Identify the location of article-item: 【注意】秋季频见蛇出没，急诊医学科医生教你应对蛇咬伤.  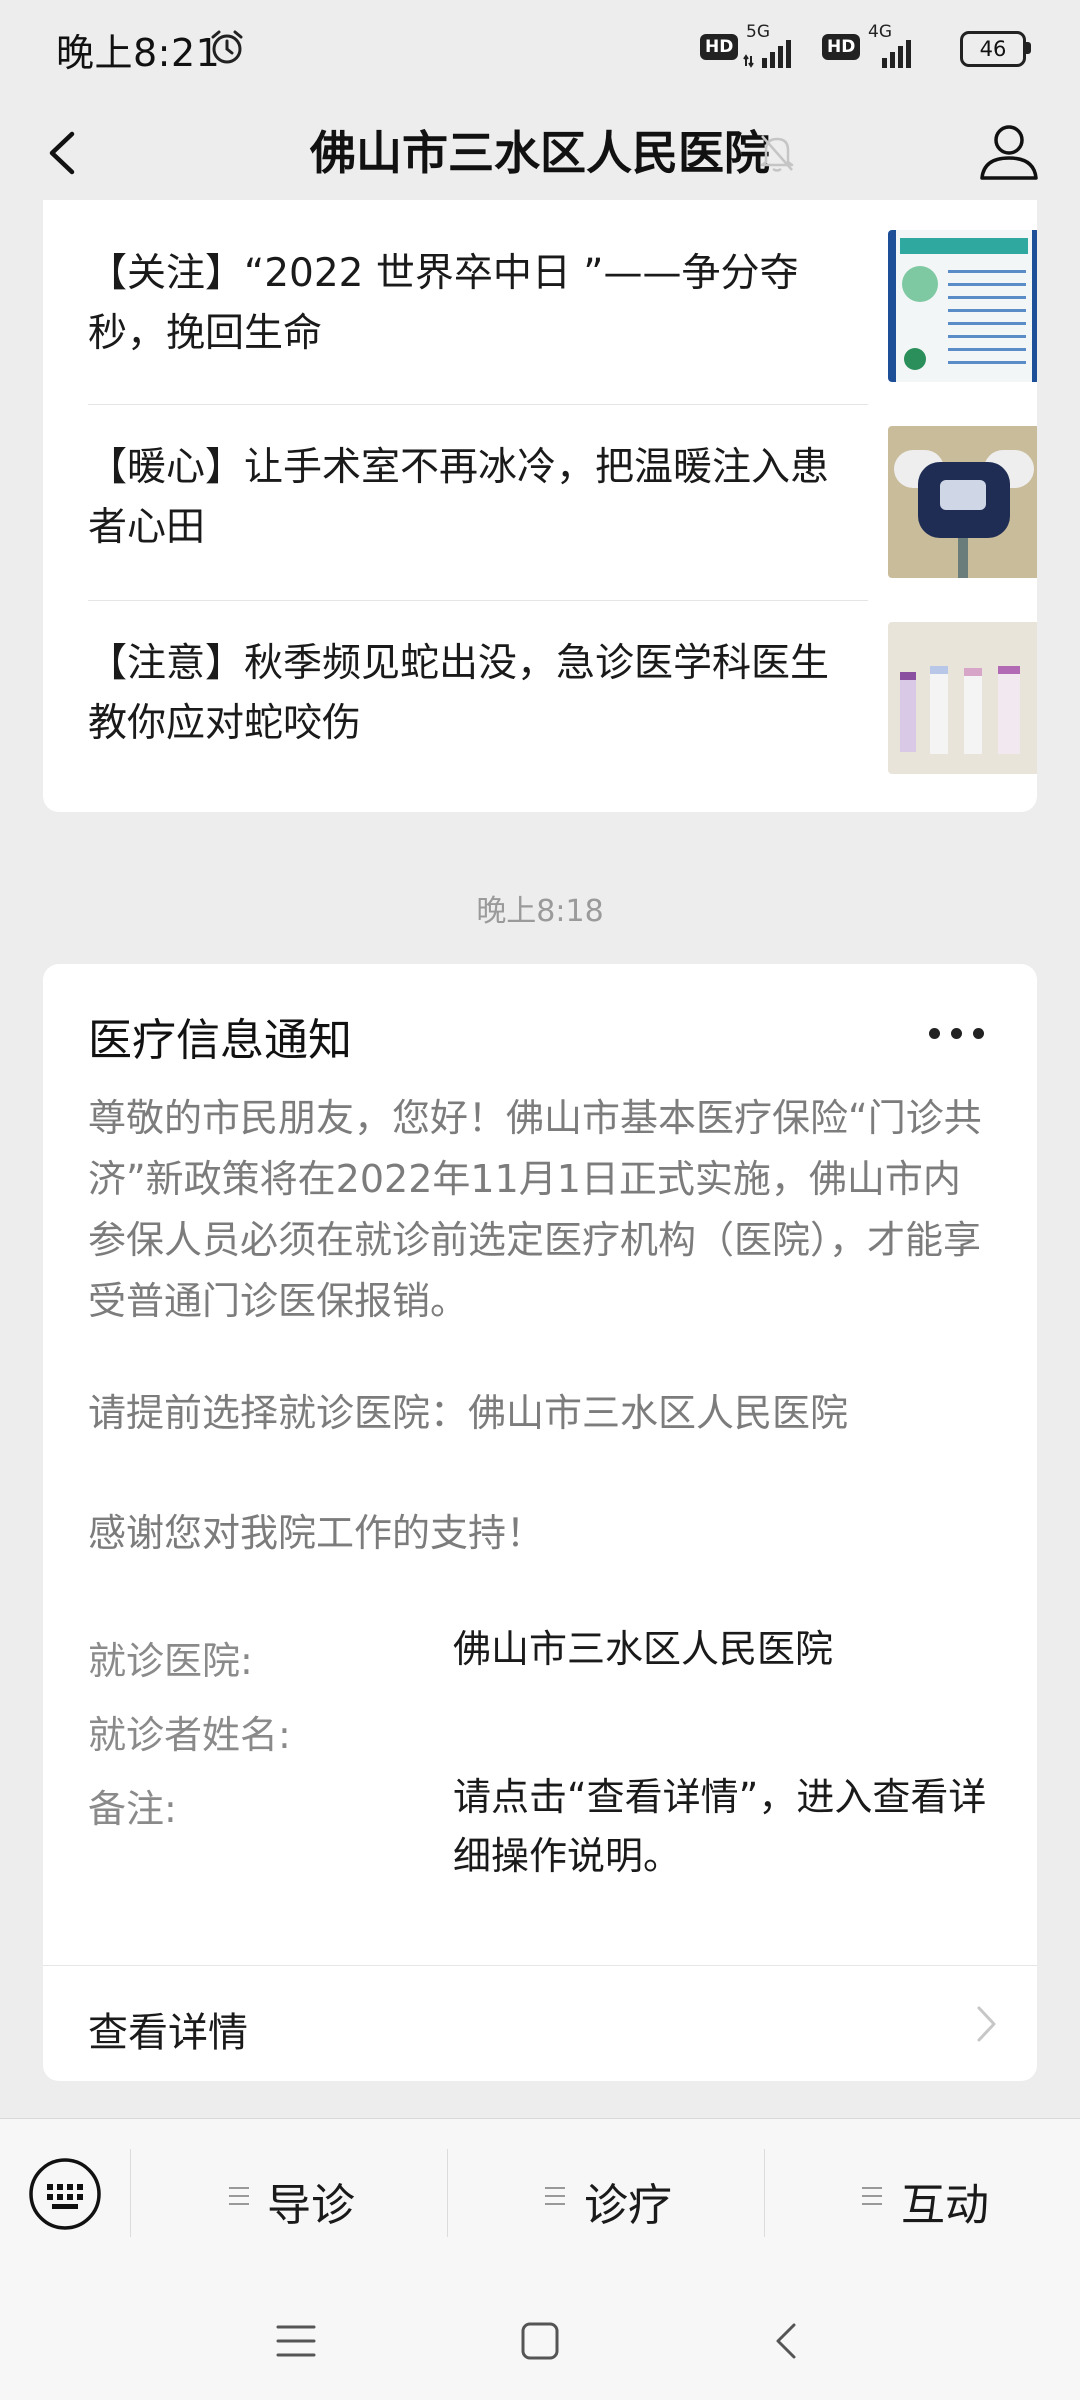
(562, 716).